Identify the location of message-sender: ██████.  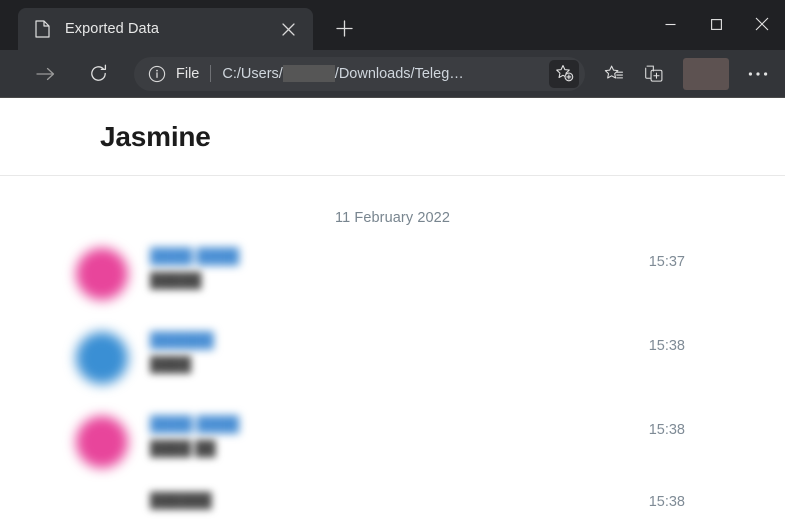
(182, 340).